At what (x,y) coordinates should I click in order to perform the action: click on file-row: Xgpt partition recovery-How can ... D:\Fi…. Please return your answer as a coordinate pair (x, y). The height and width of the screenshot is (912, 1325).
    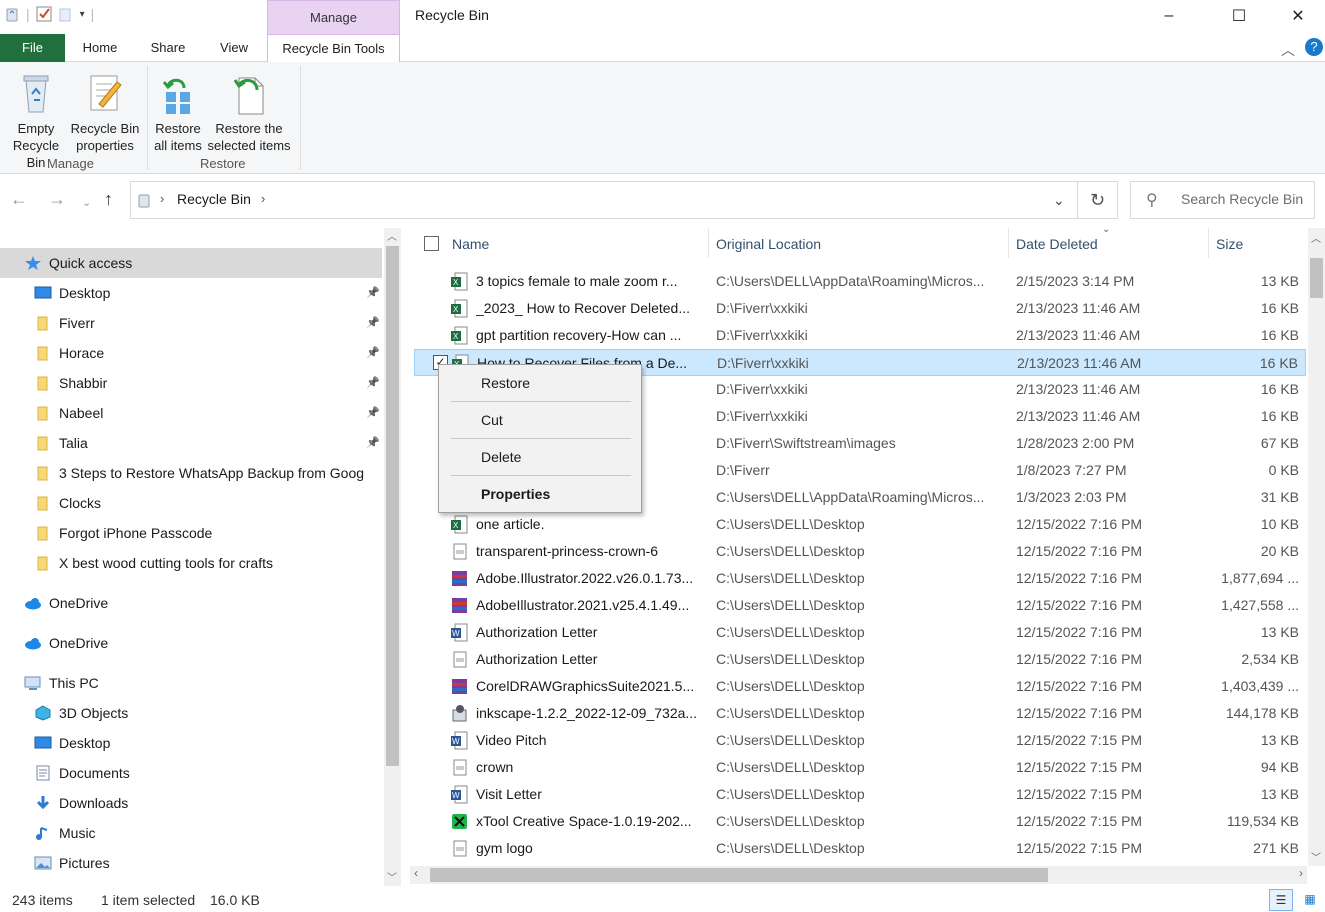
    Looking at the image, I should click on (860, 335).